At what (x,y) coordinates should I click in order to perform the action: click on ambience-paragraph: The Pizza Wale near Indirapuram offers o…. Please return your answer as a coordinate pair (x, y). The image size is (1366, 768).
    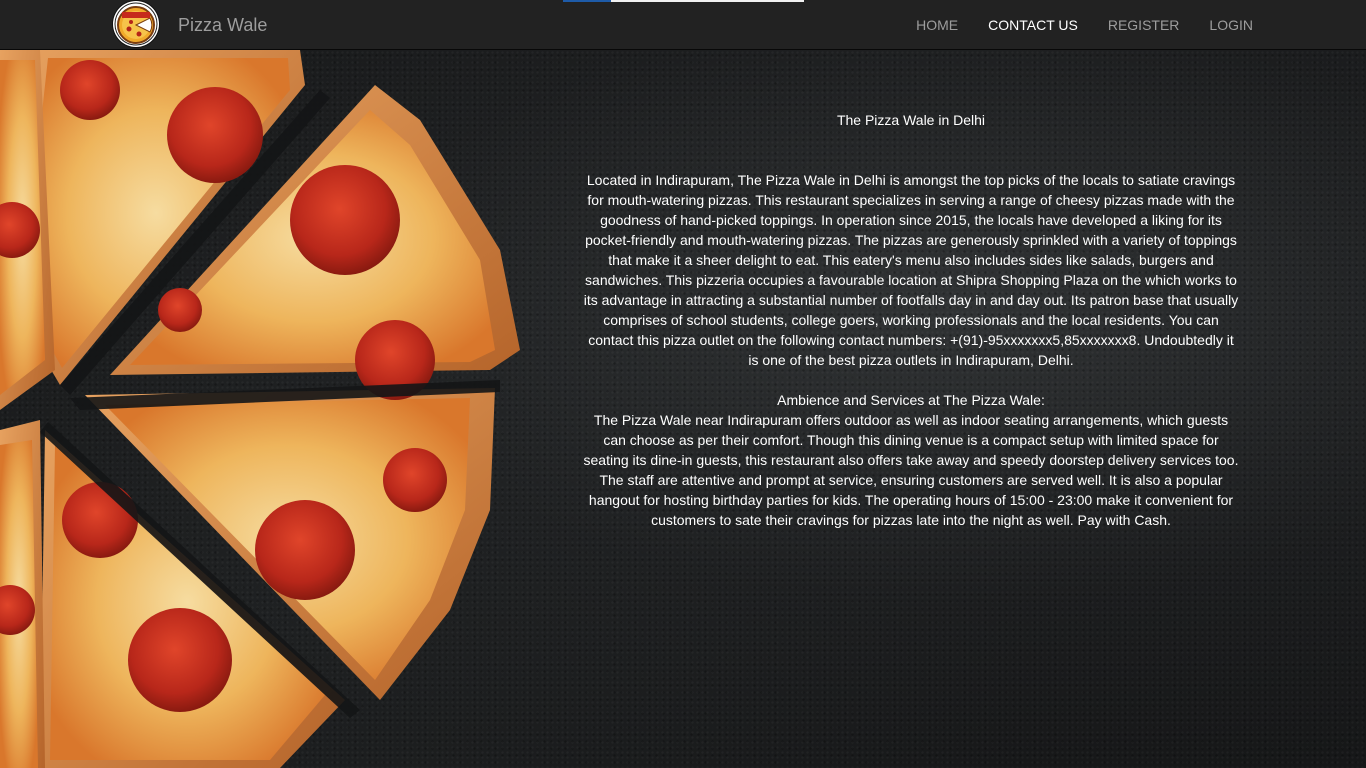
    Looking at the image, I should click on (911, 470).